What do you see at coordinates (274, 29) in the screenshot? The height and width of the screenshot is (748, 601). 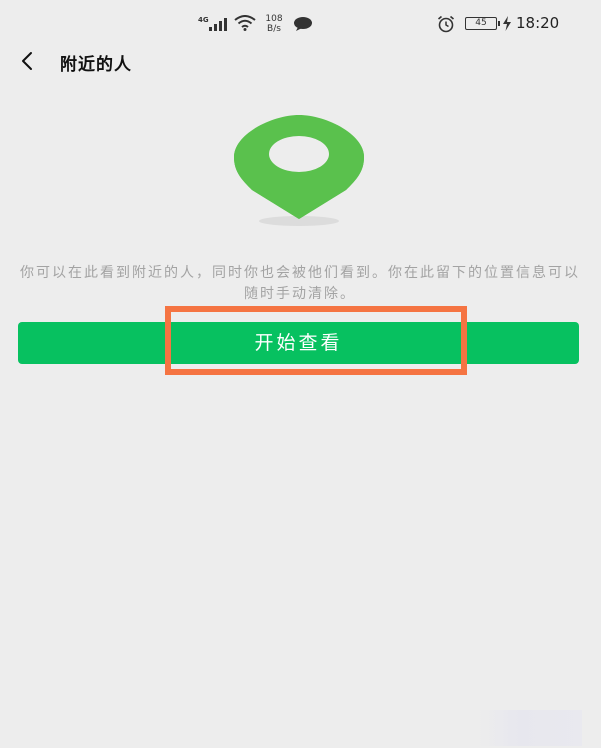 I see `network-speed-unit: B/s` at bounding box center [274, 29].